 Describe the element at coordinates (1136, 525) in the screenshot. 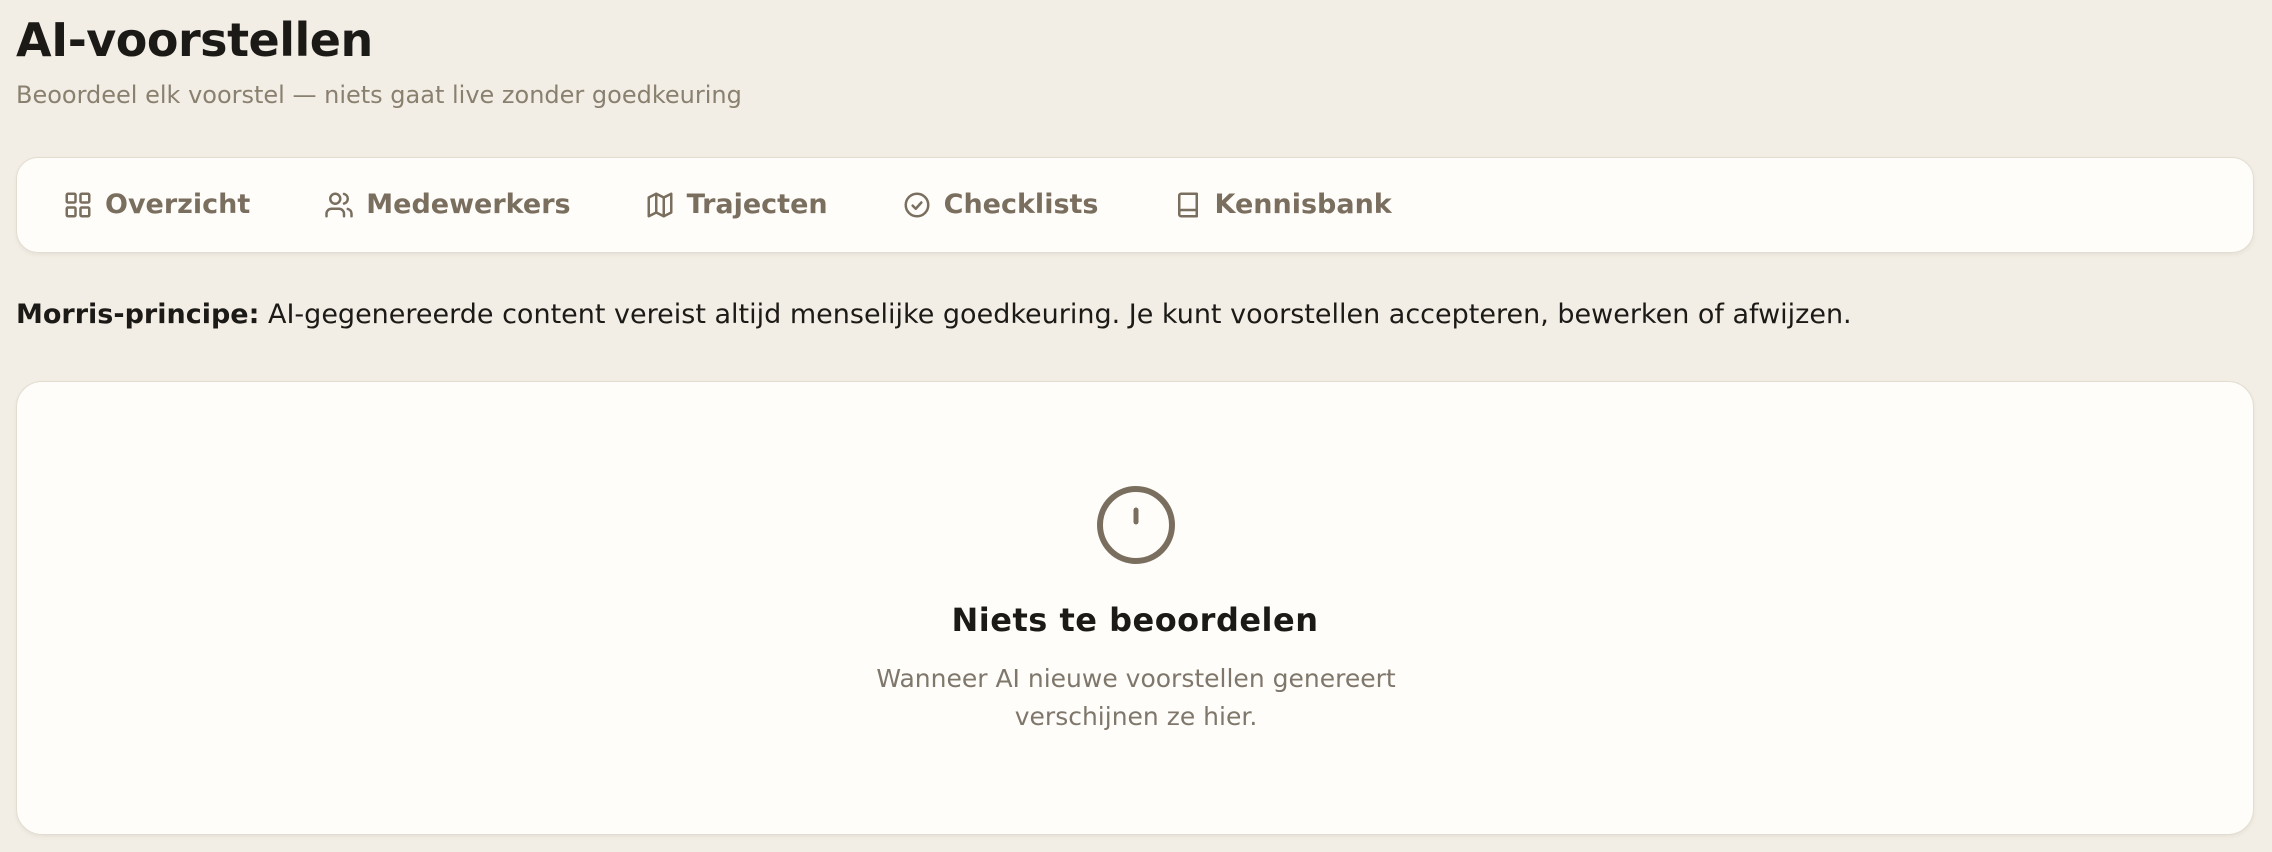

I see `clock-icon` at that location.